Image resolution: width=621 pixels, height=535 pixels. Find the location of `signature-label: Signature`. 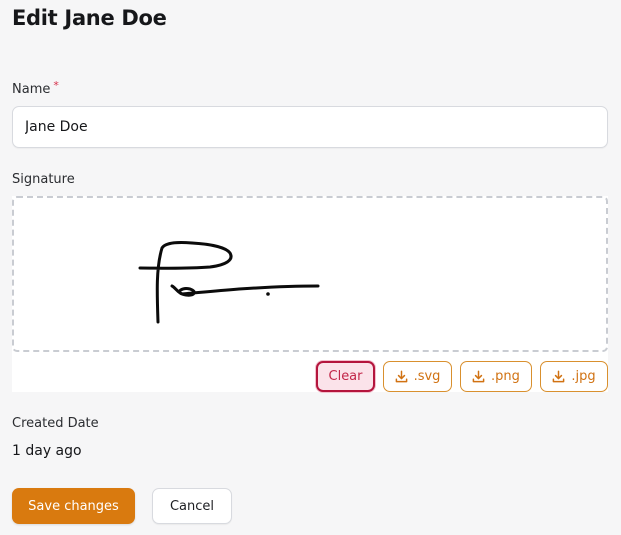

signature-label: Signature is located at coordinates (43, 179).